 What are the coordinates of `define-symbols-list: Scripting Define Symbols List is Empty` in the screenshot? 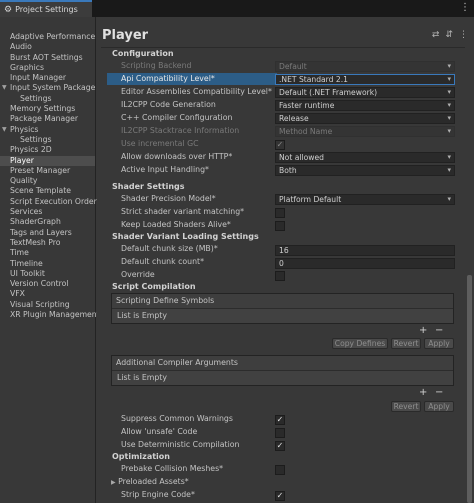 It's located at (282, 308).